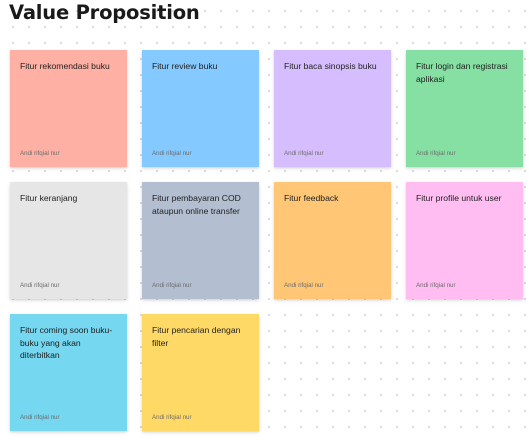 The height and width of the screenshot is (441, 529). I want to click on sticky-note-text: Fitur feedback, so click(311, 198).